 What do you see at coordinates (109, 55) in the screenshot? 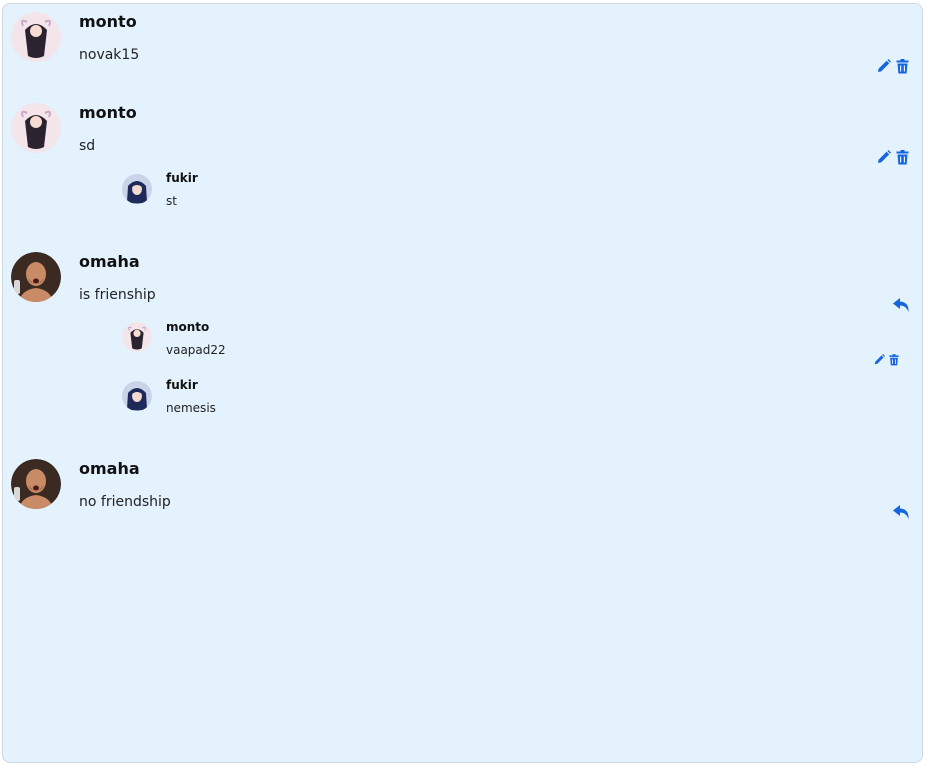
I see `comment-text: novak15` at bounding box center [109, 55].